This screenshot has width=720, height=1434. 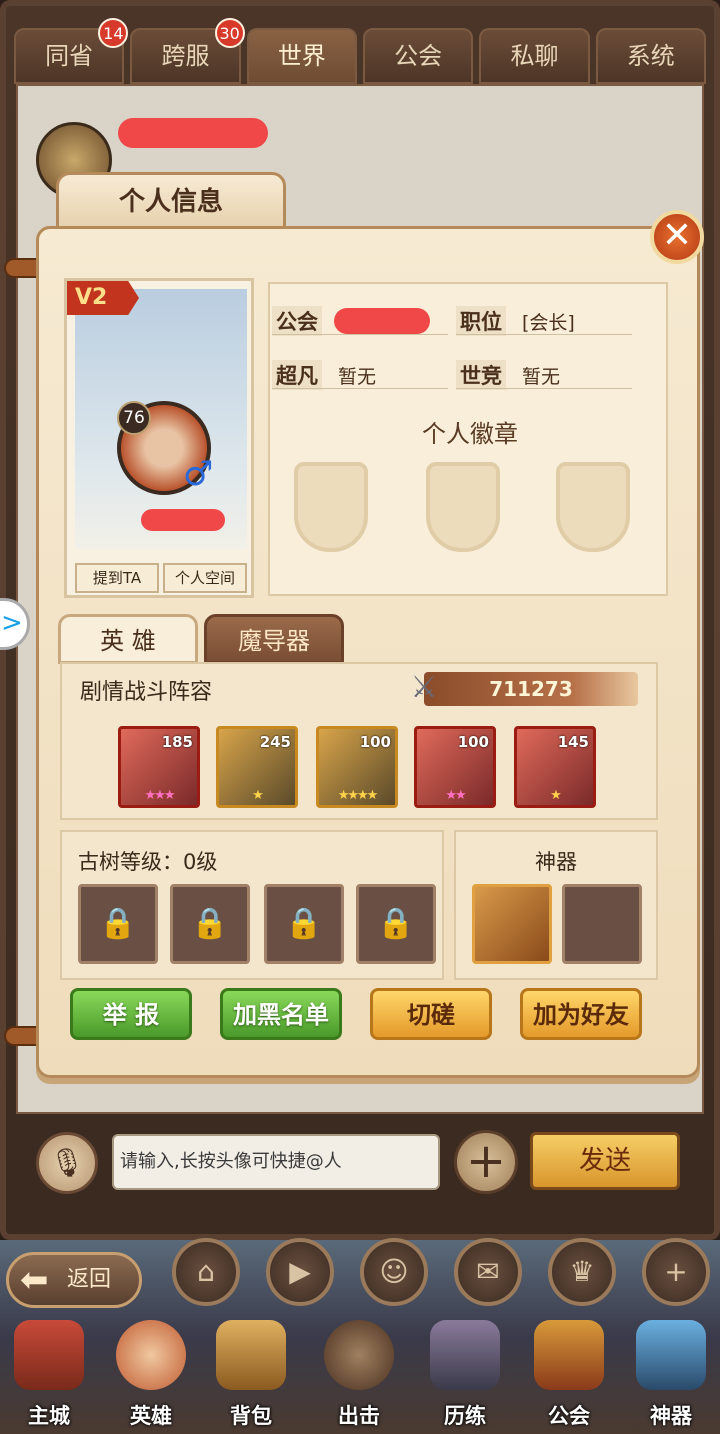 What do you see at coordinates (569, 1416) in the screenshot?
I see `nav-label: 公会` at bounding box center [569, 1416].